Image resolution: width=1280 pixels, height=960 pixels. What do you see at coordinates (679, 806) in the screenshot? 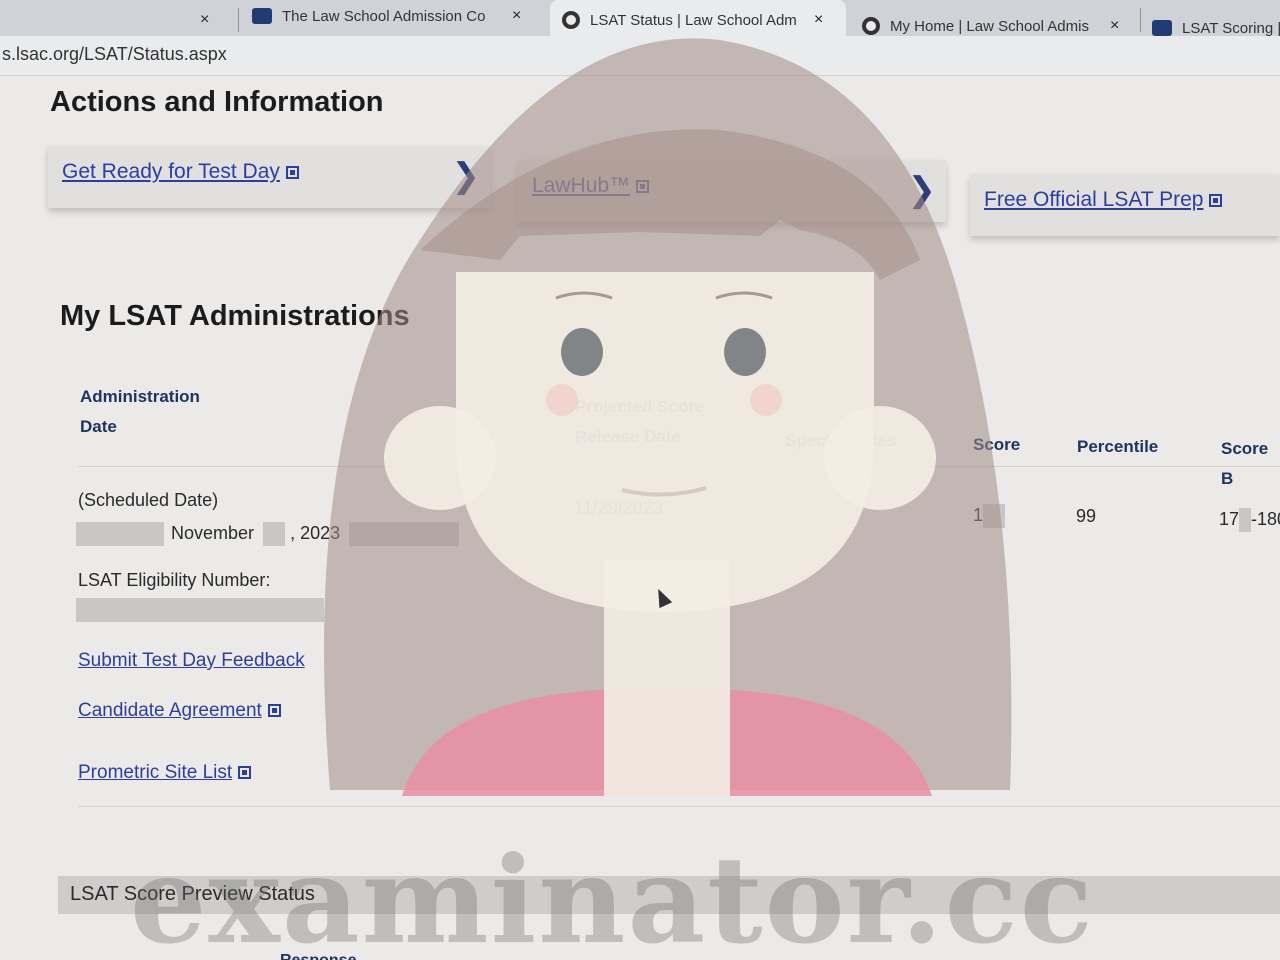
I see `section-divider` at bounding box center [679, 806].